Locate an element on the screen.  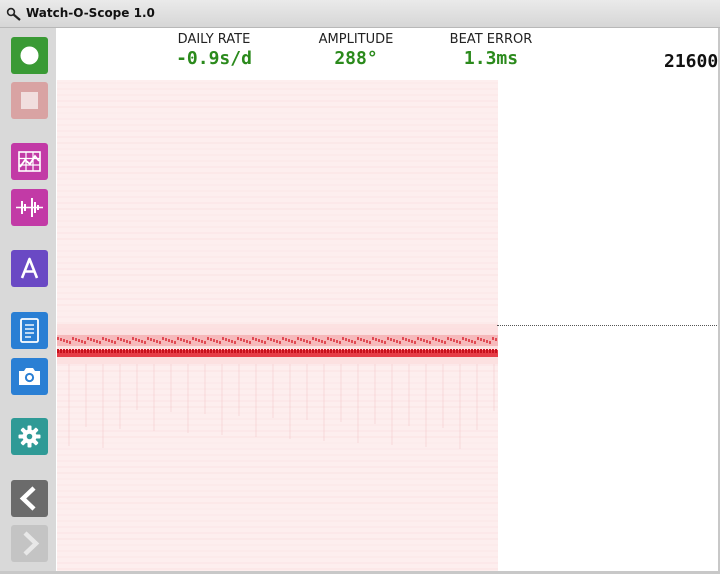
grid-chart-icon is located at coordinates (29, 161).